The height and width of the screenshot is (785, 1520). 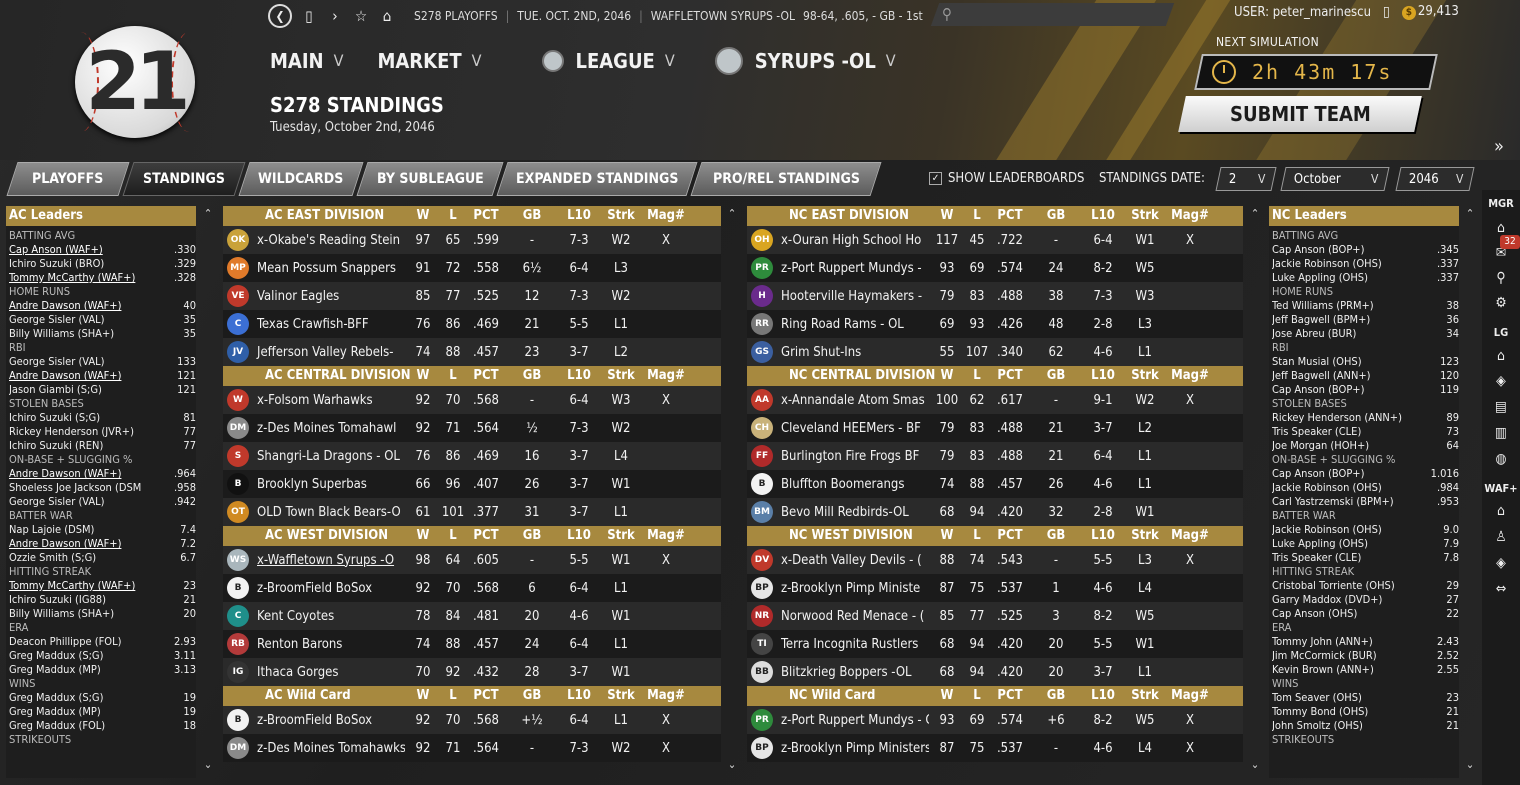 I want to click on team-logo-icon: VE, so click(x=238, y=296).